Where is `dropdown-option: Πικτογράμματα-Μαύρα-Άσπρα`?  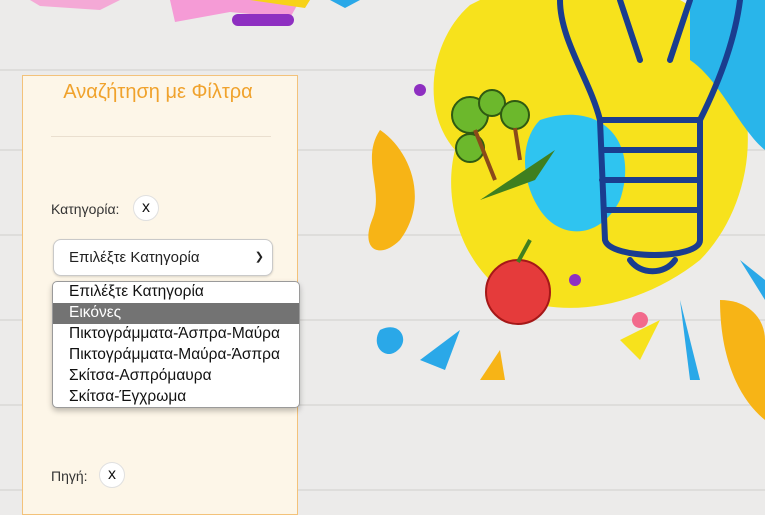 dropdown-option: Πικτογράμματα-Μαύρα-Άσπρα is located at coordinates (176, 355).